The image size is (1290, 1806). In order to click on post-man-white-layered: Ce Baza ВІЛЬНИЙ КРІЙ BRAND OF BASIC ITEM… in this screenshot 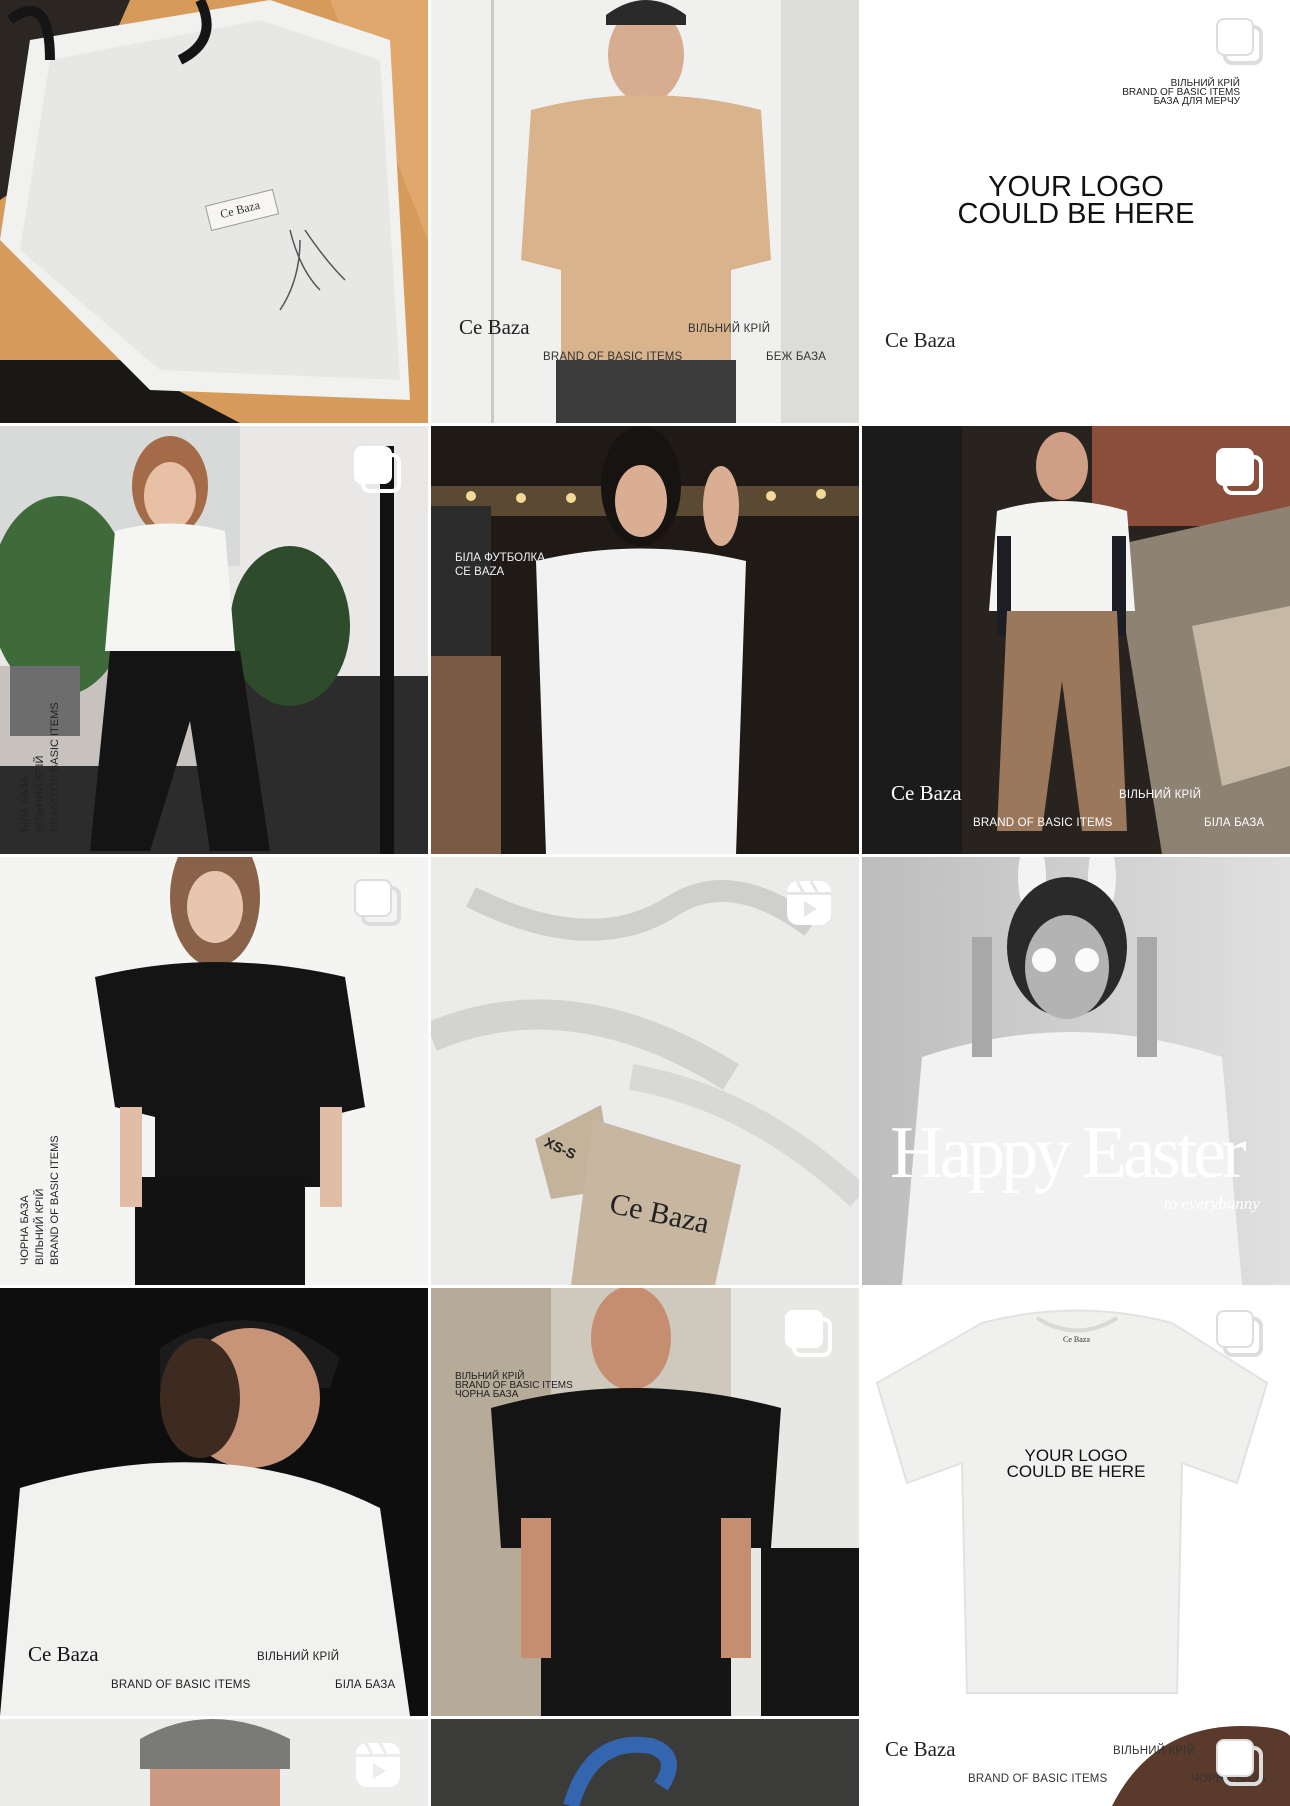, I will do `click(1076, 640)`.